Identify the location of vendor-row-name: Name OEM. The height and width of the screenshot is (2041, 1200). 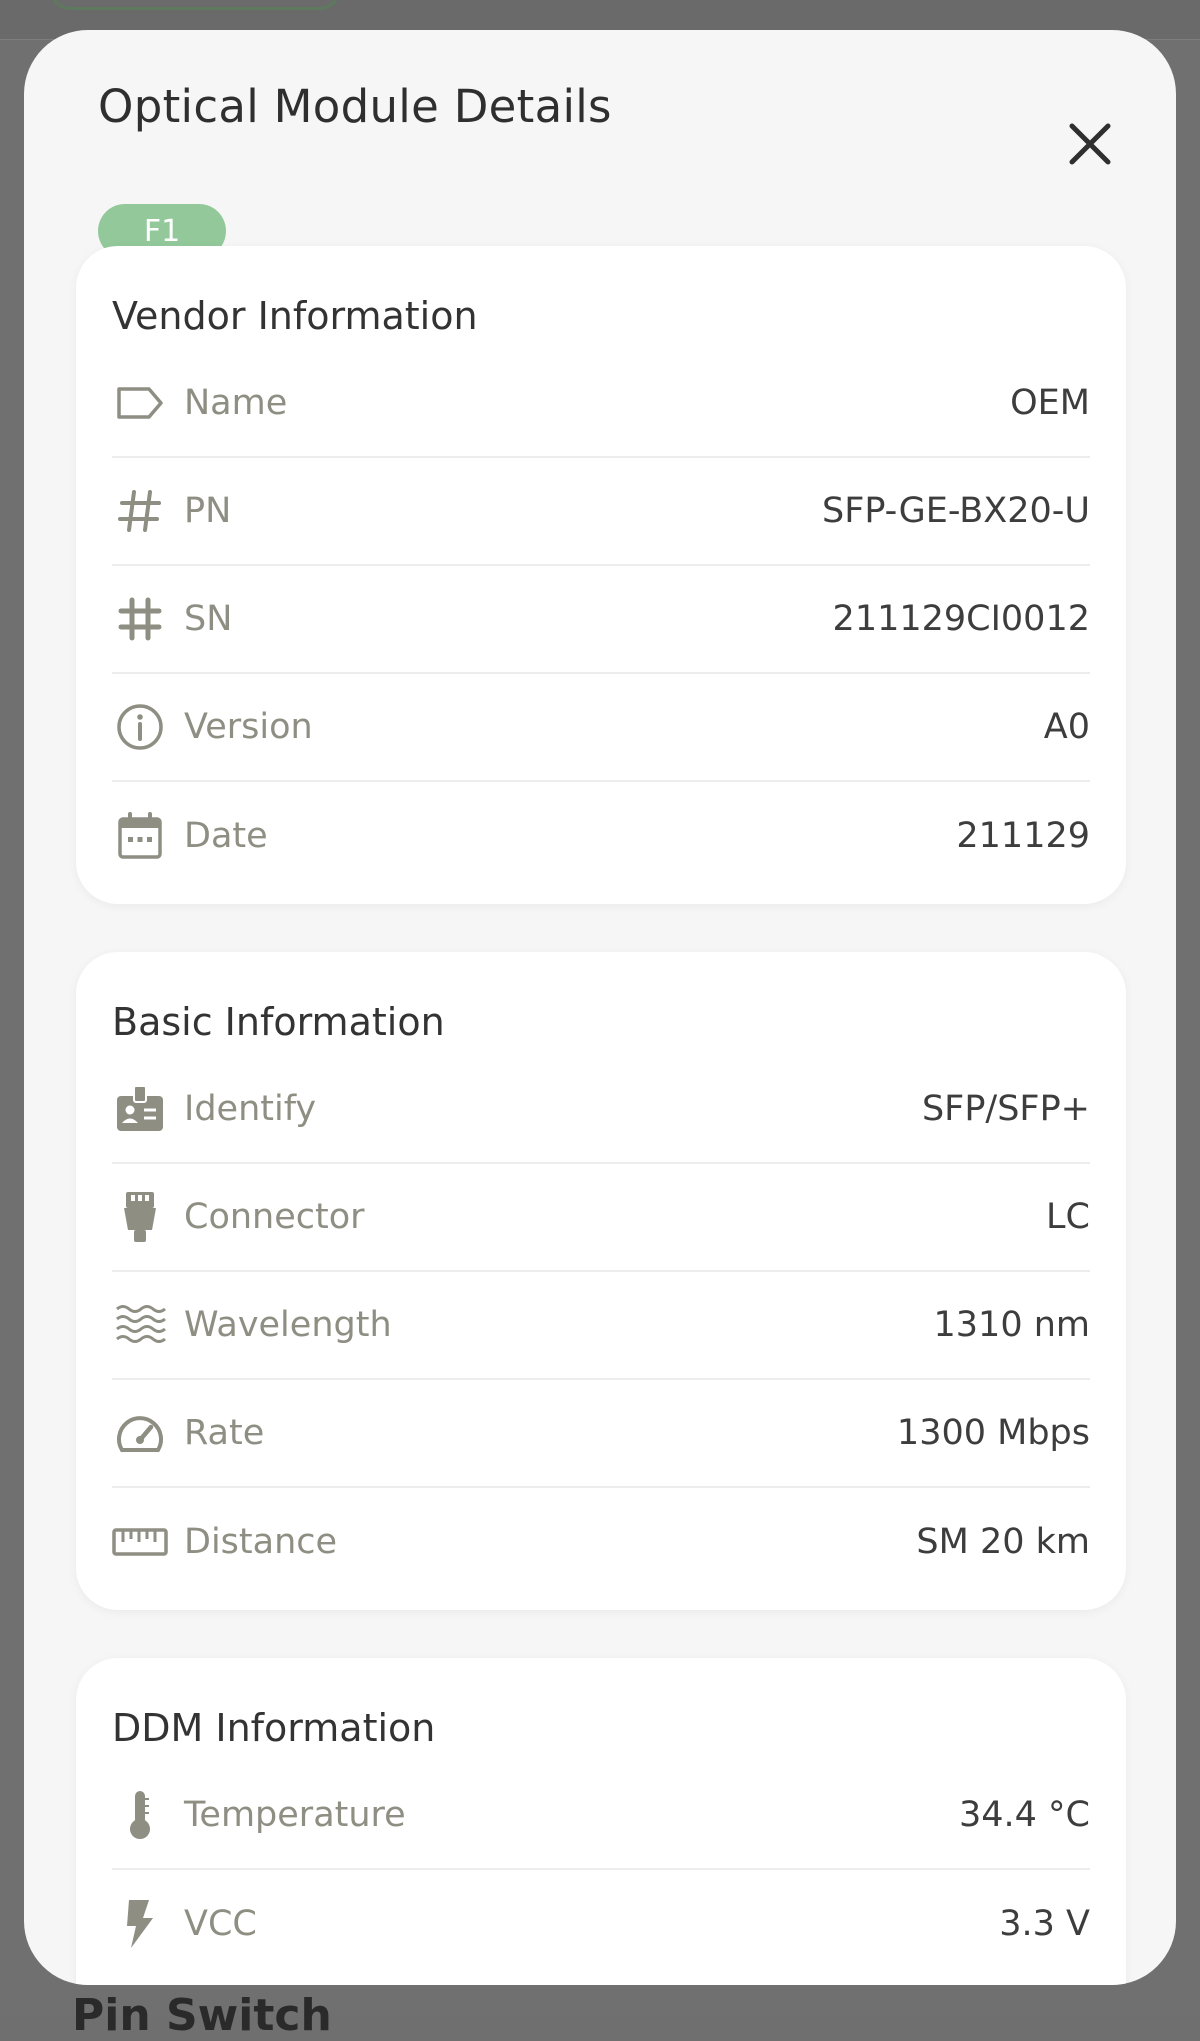
(601, 404).